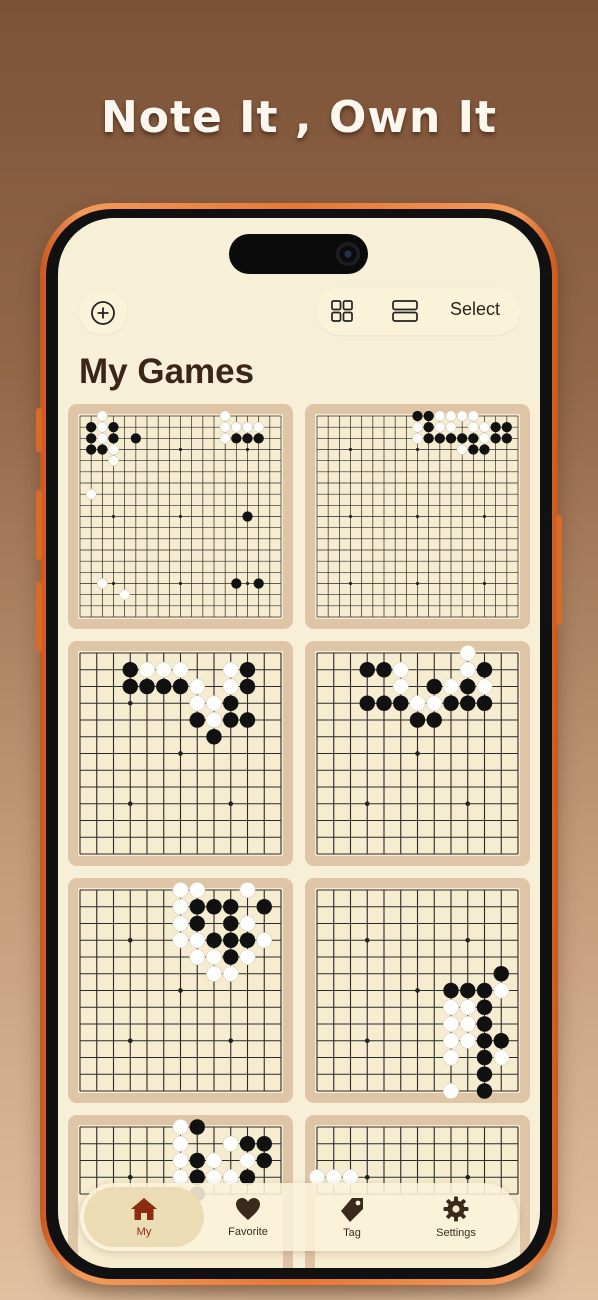 This screenshot has height=1300, width=598. What do you see at coordinates (352, 1233) in the screenshot?
I see `tab-tag-label: Tag` at bounding box center [352, 1233].